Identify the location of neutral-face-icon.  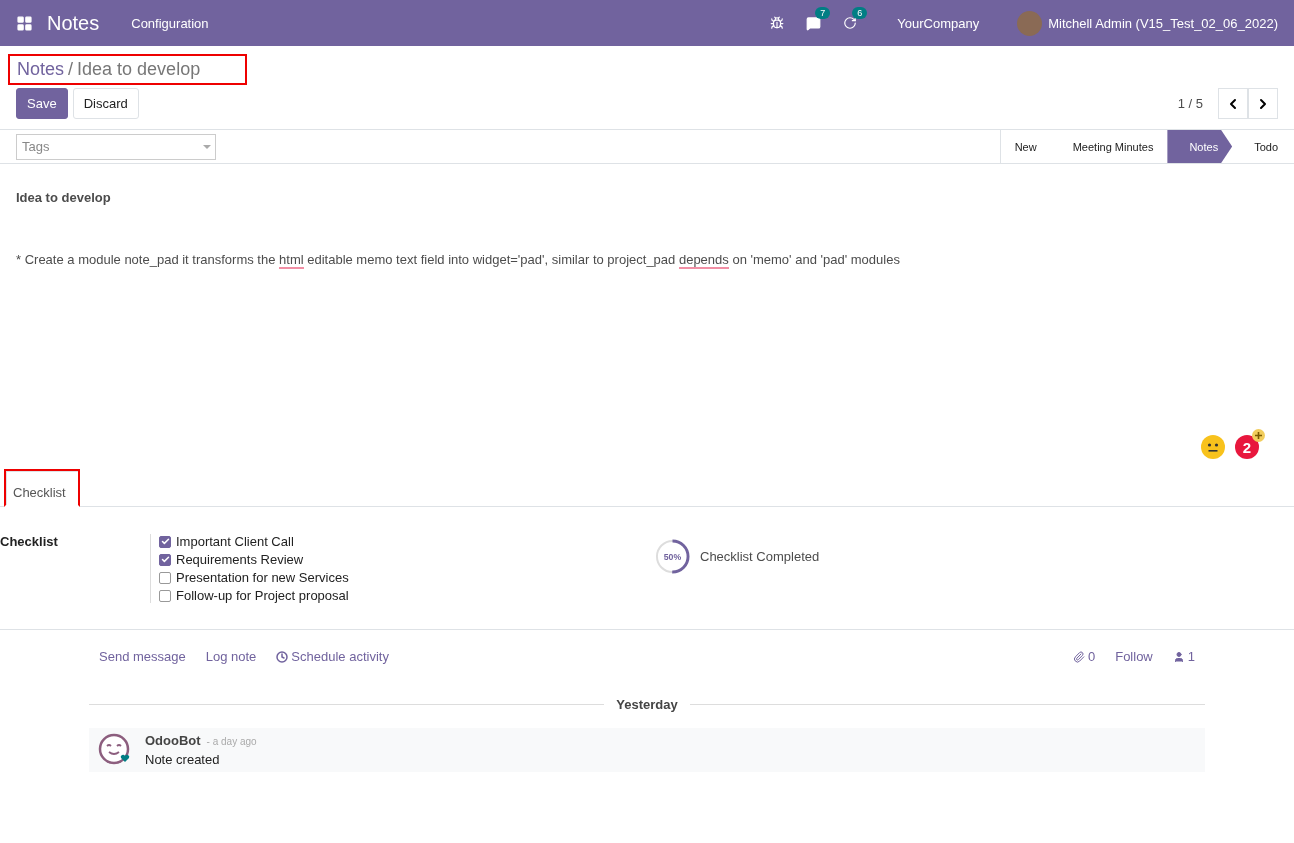
(1213, 447).